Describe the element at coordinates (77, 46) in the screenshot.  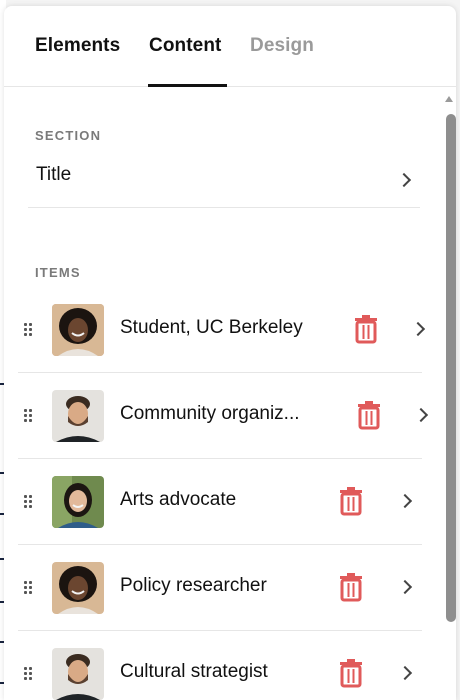
I see `tab-elements: Elements` at that location.